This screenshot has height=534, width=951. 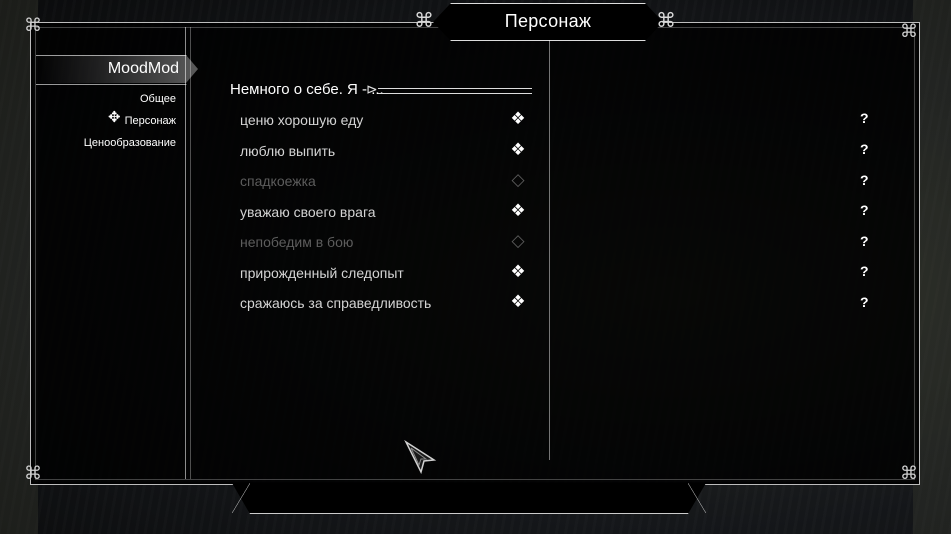 What do you see at coordinates (143, 69) in the screenshot?
I see `sidebar-mod-moodmod: MoodMod` at bounding box center [143, 69].